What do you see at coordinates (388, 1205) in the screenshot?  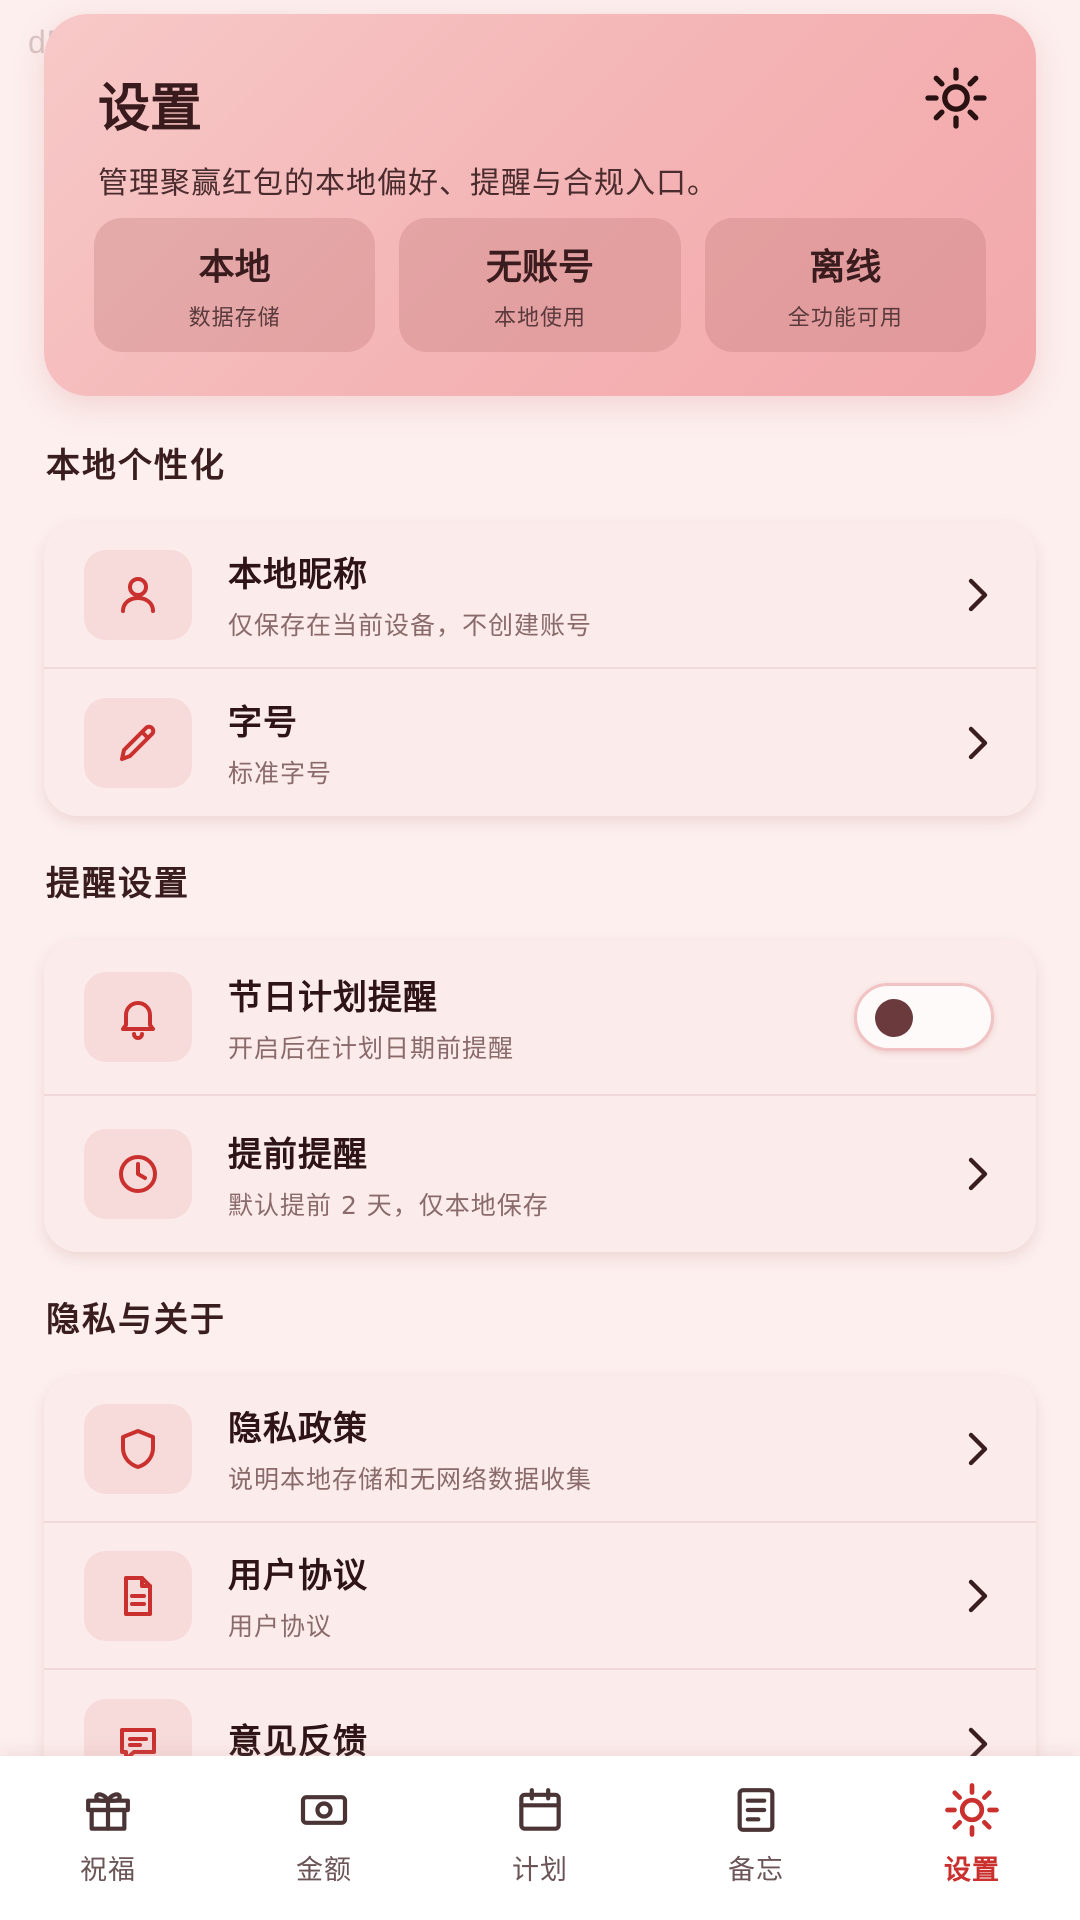 I see `row-subtitle: 默认提前 2 天，仅本地保存` at bounding box center [388, 1205].